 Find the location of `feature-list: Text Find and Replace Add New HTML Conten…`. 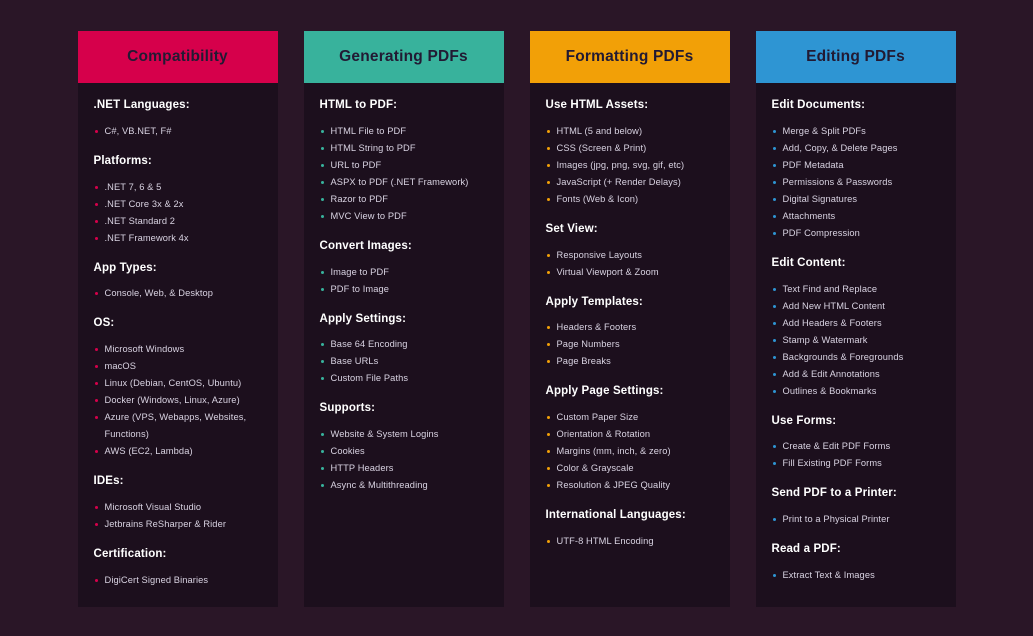

feature-list: Text Find and Replace Add New HTML Conten… is located at coordinates (857, 340).